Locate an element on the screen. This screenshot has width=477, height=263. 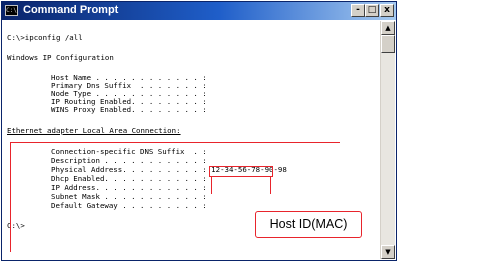
console-app-icon: C:\ is located at coordinates (11, 10).